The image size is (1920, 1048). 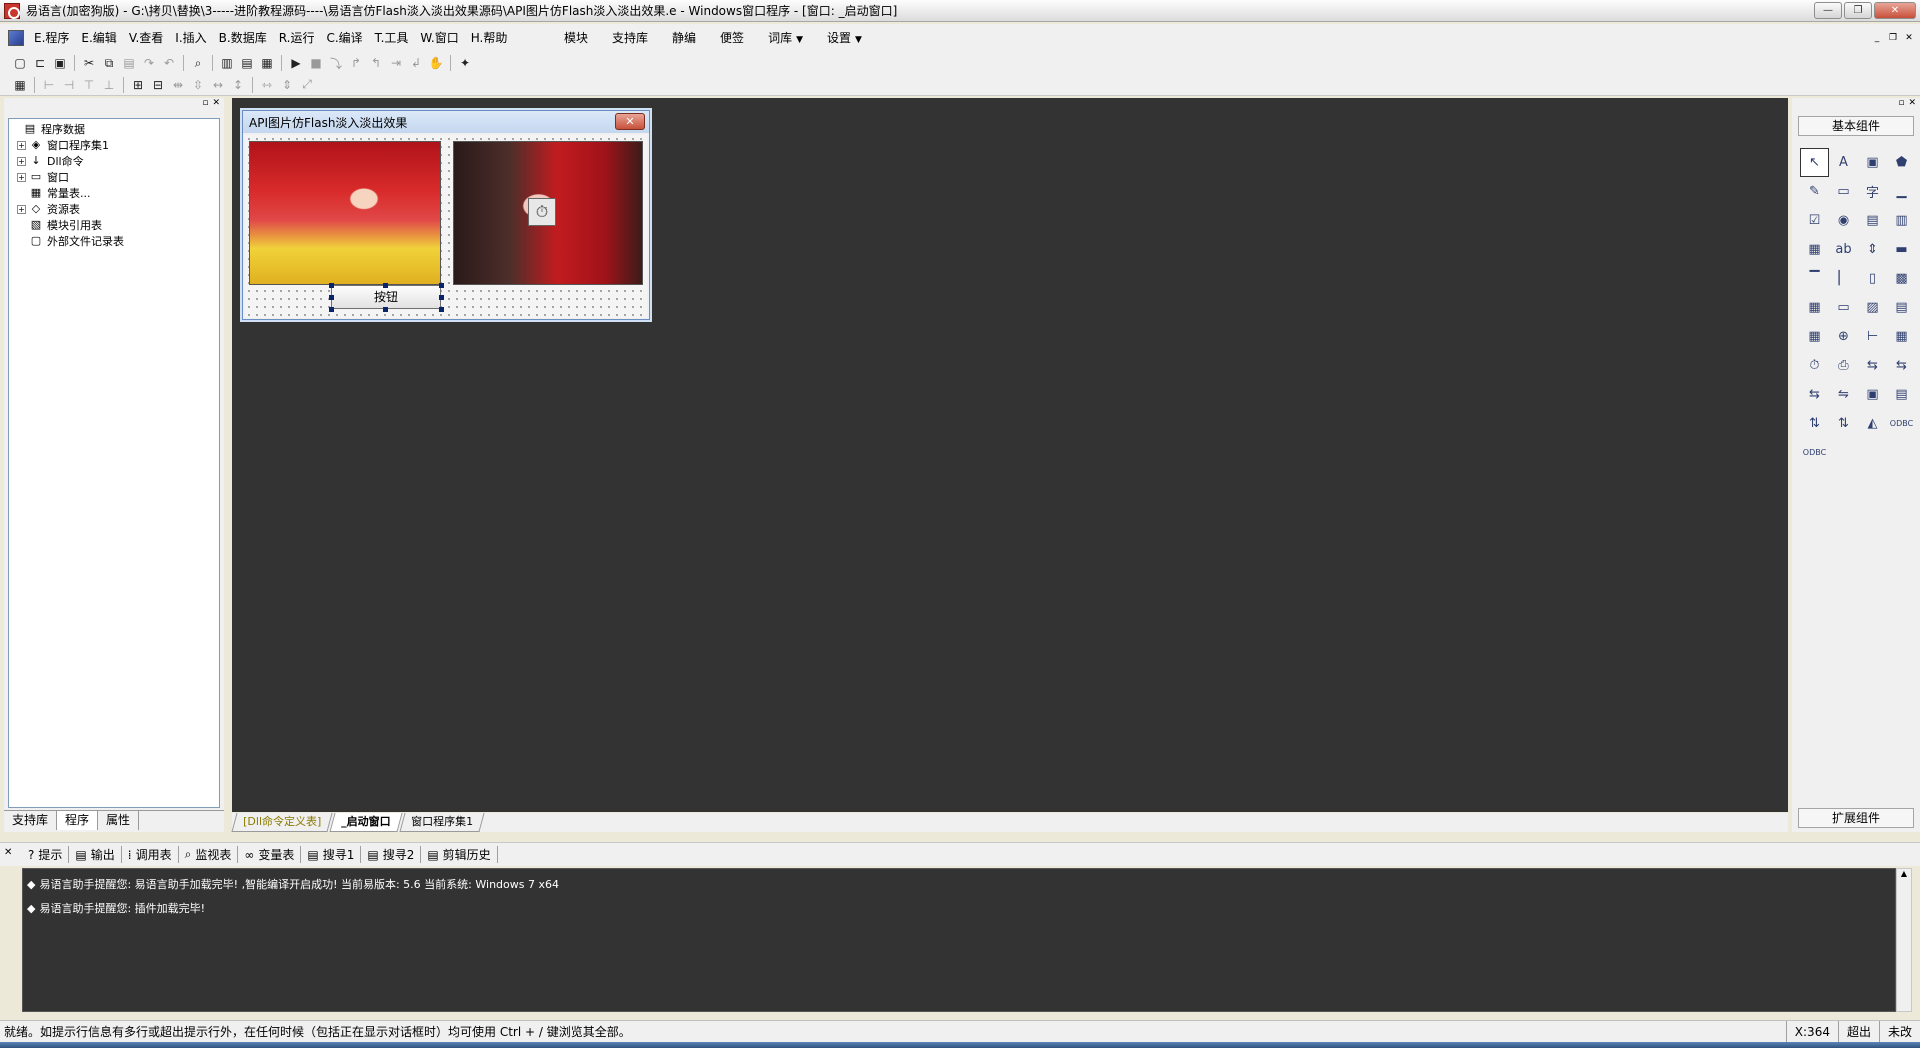 What do you see at coordinates (247, 63) in the screenshot?
I see `layout-top-icon: ▤` at bounding box center [247, 63].